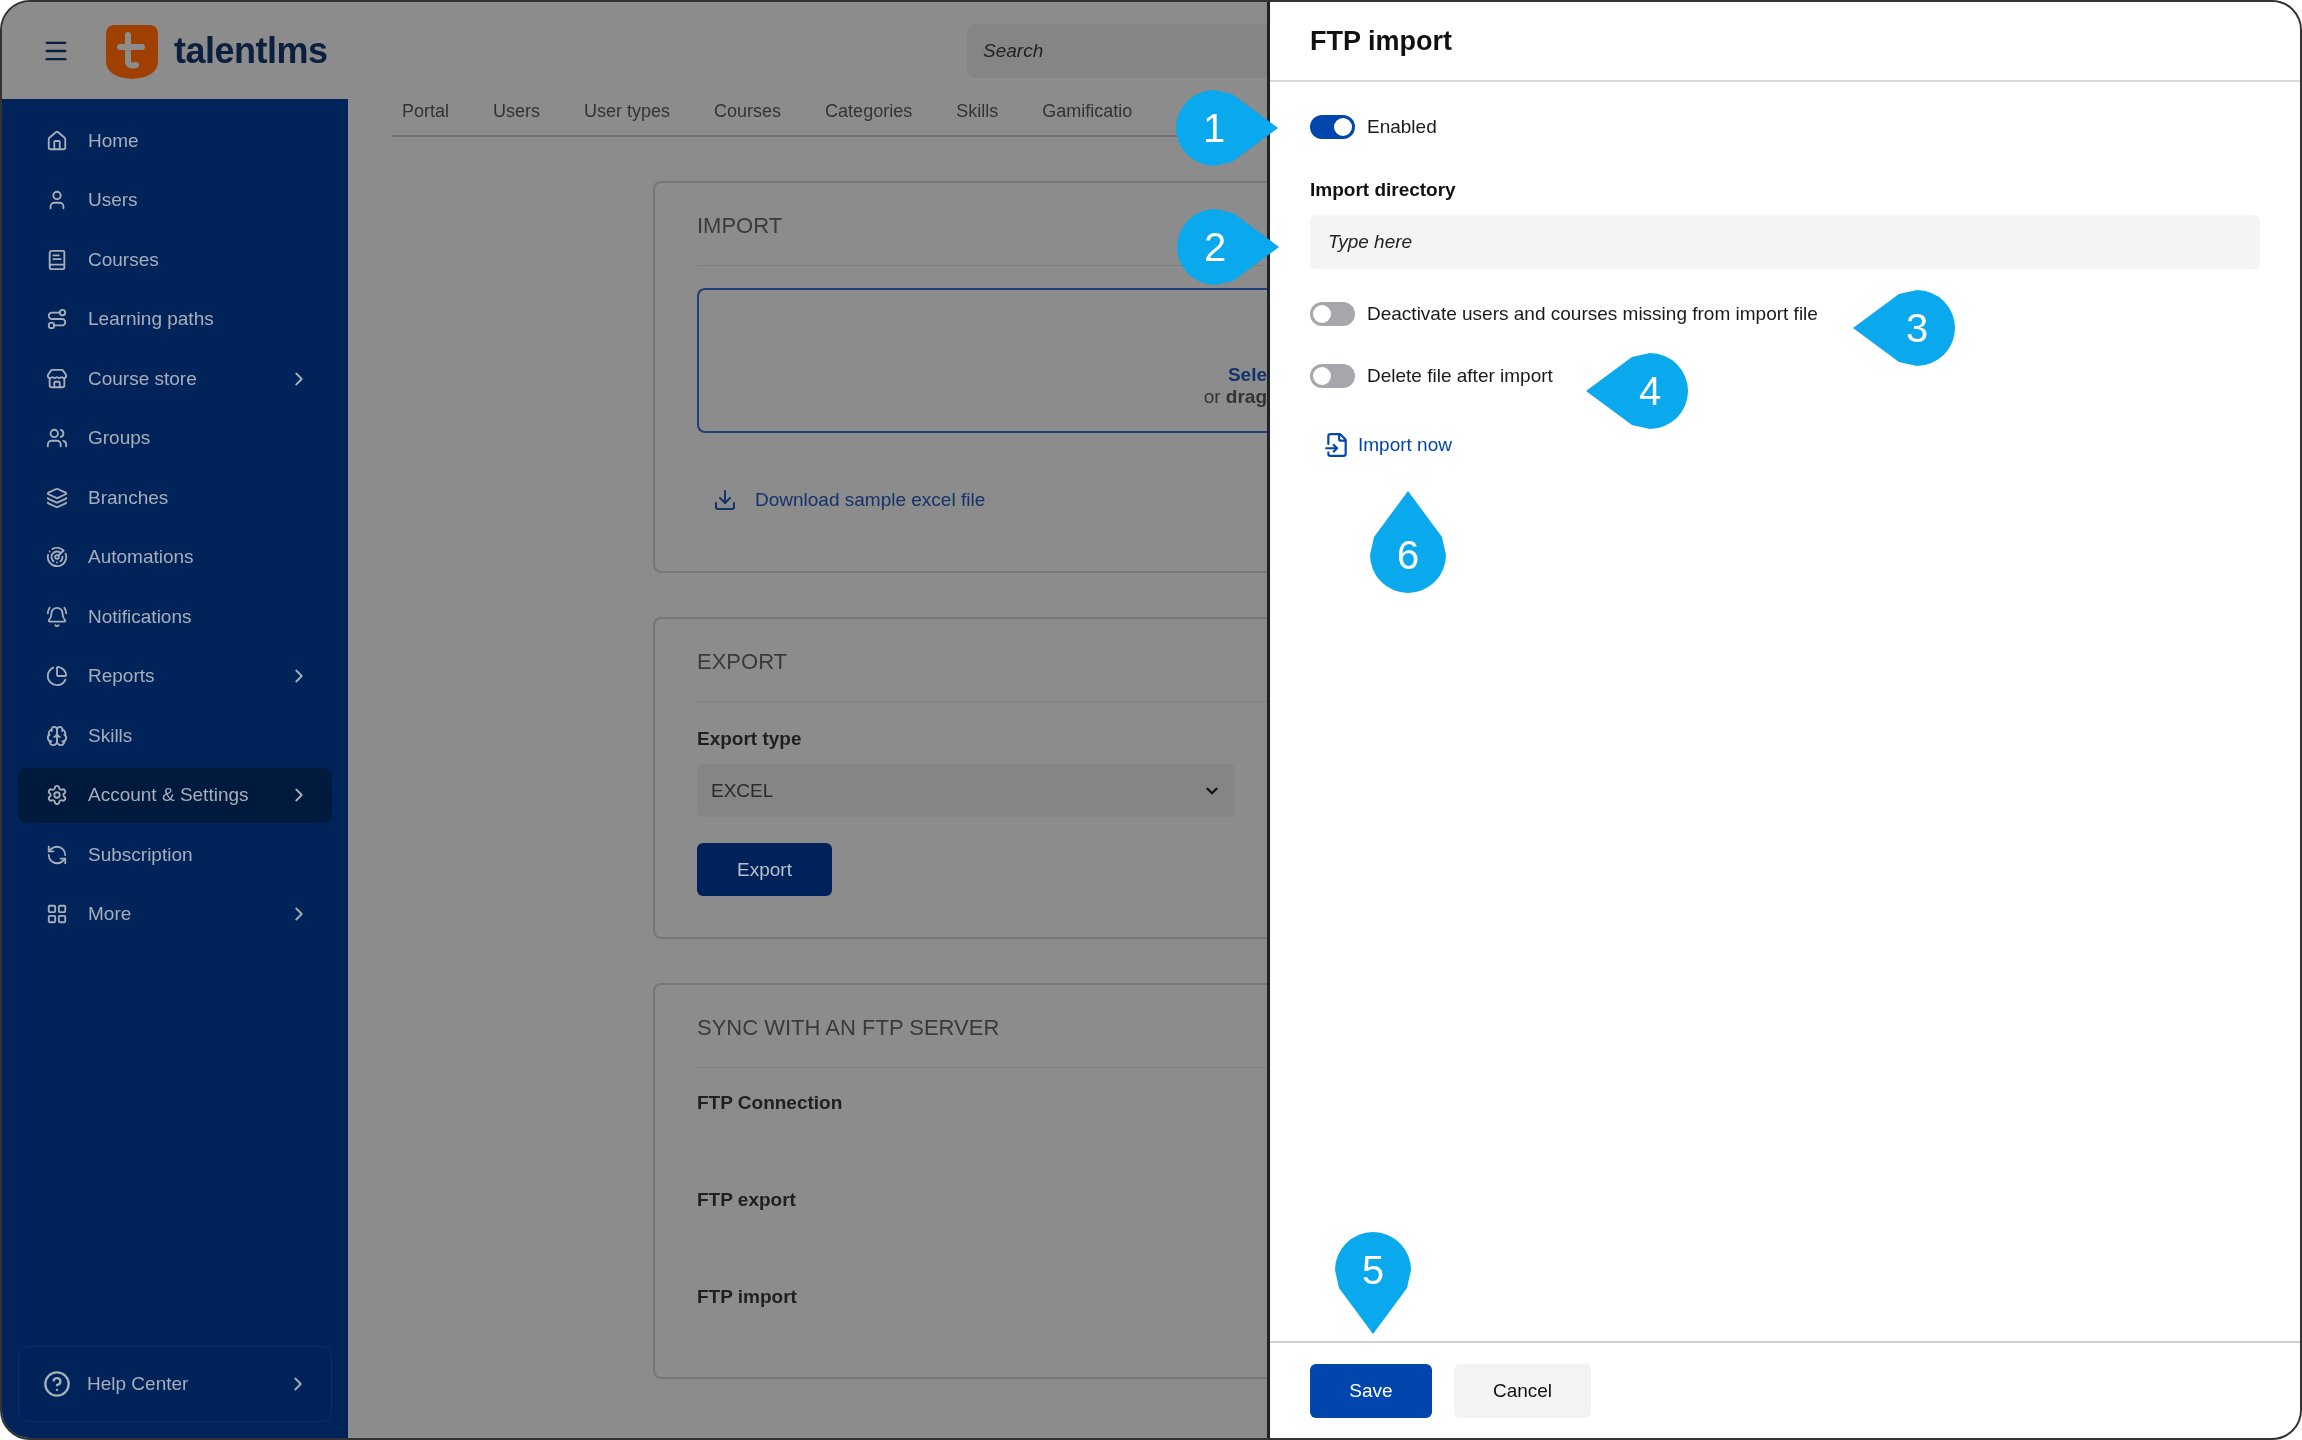 The height and width of the screenshot is (1440, 2302). I want to click on callout-number: 3, so click(1917, 328).